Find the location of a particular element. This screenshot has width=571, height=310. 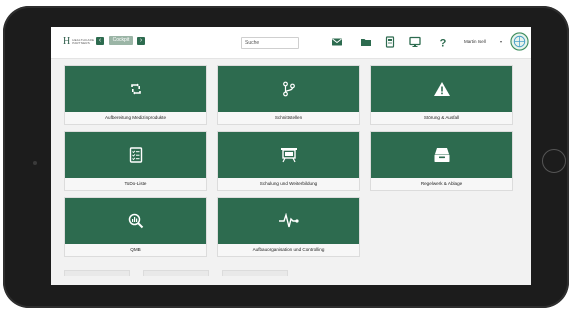

mail-icon is located at coordinates (337, 42).